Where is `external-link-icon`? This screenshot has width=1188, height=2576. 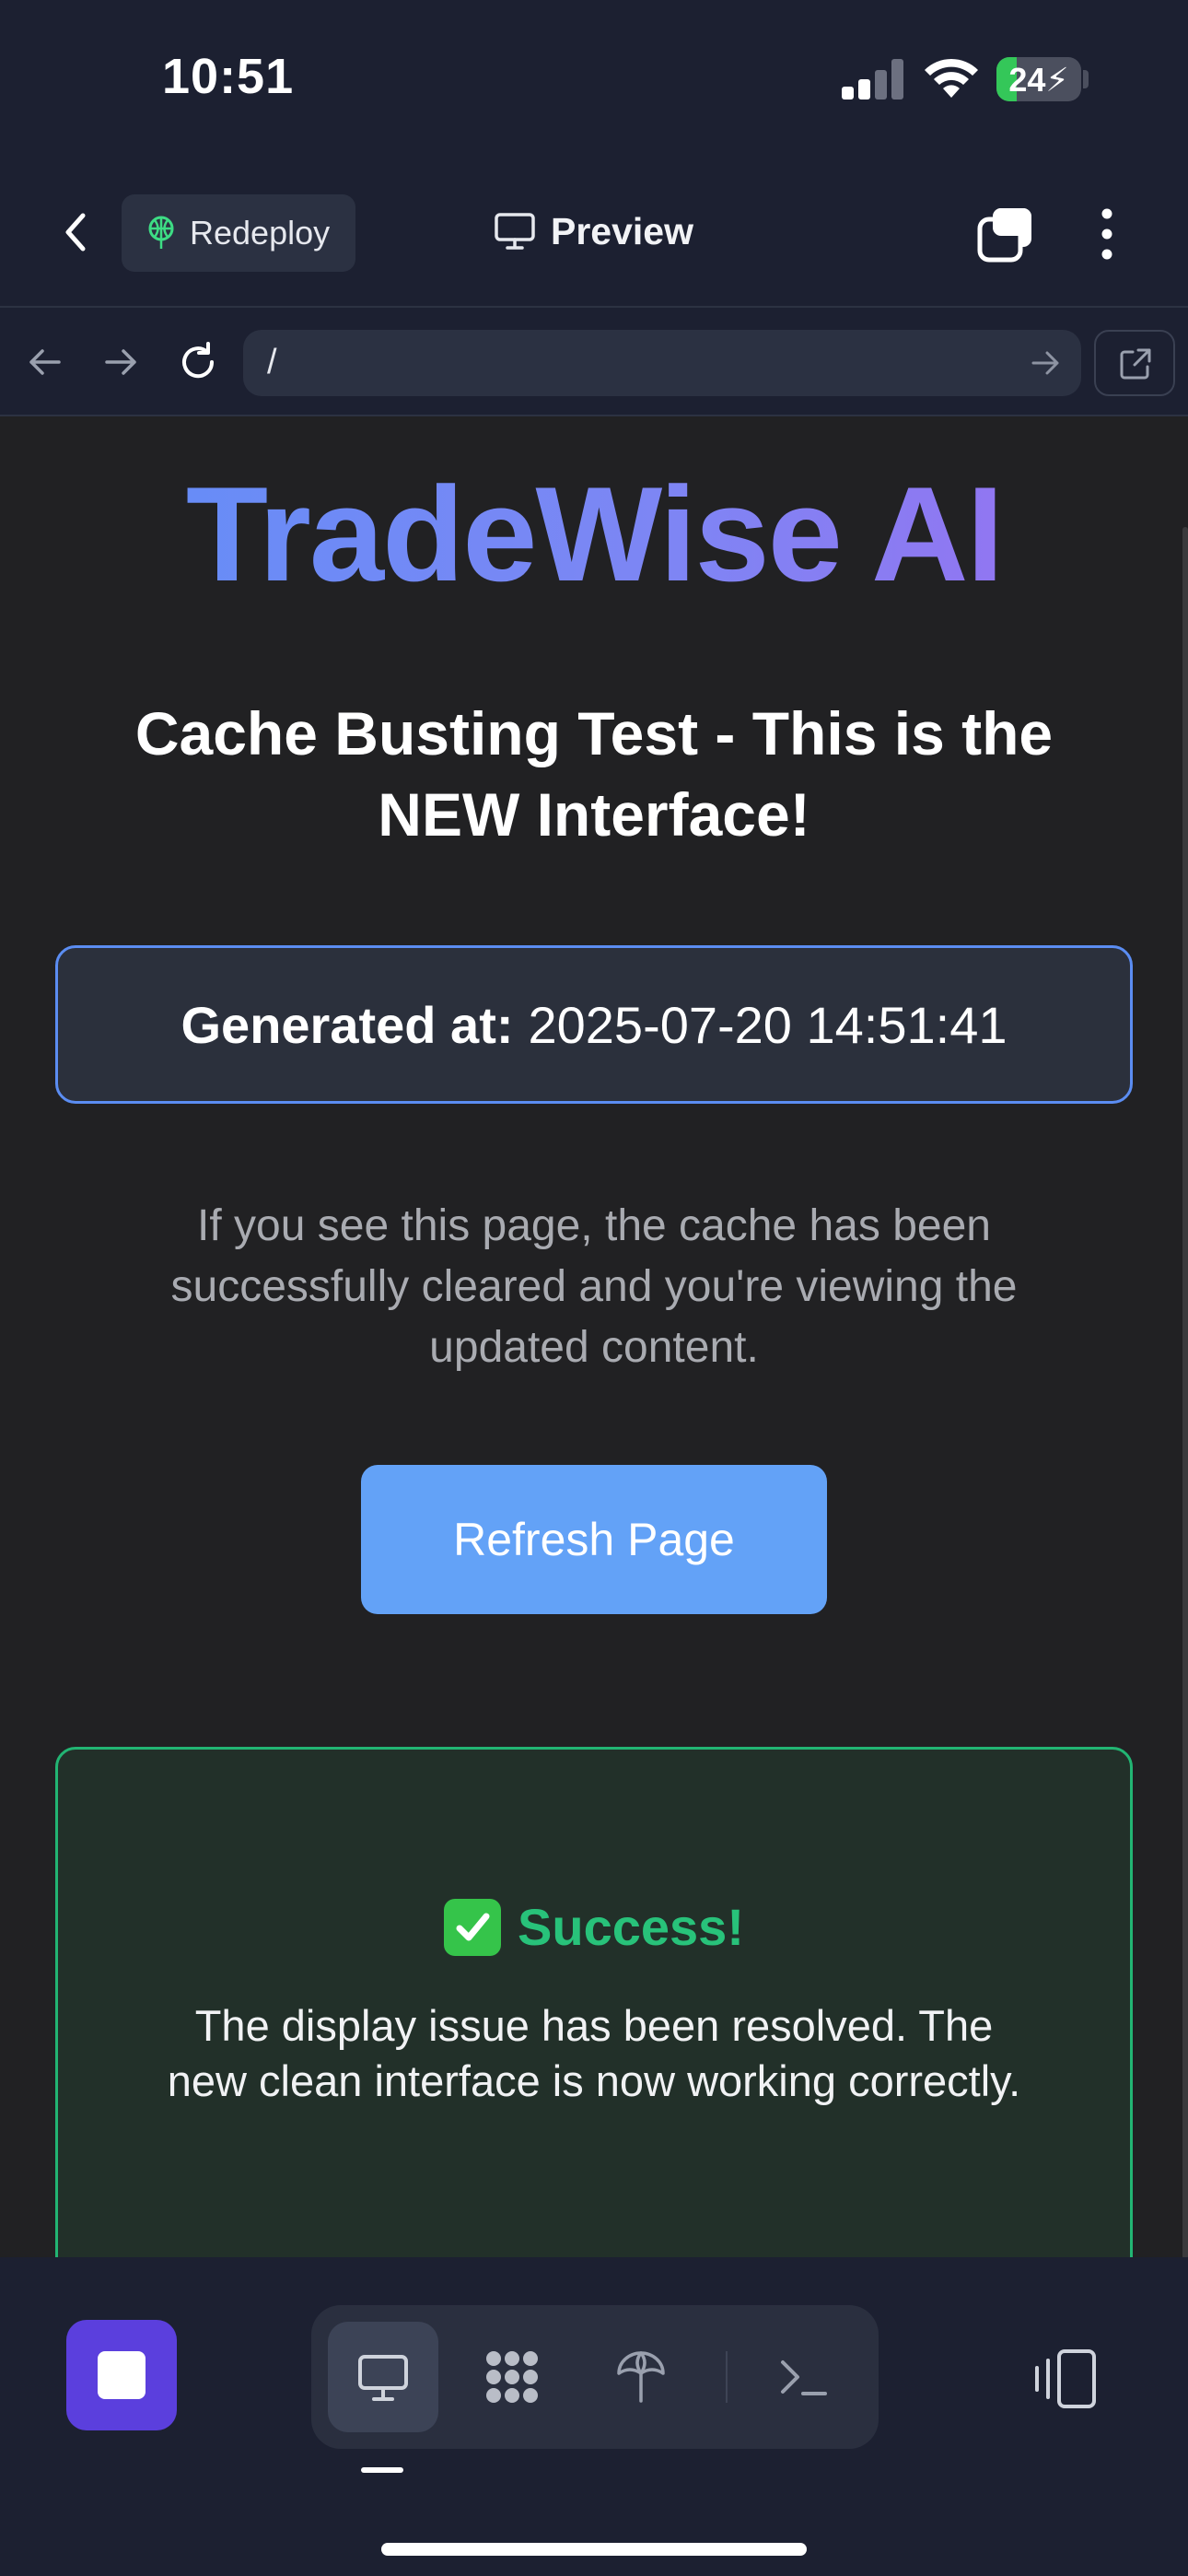
external-link-icon is located at coordinates (1135, 364).